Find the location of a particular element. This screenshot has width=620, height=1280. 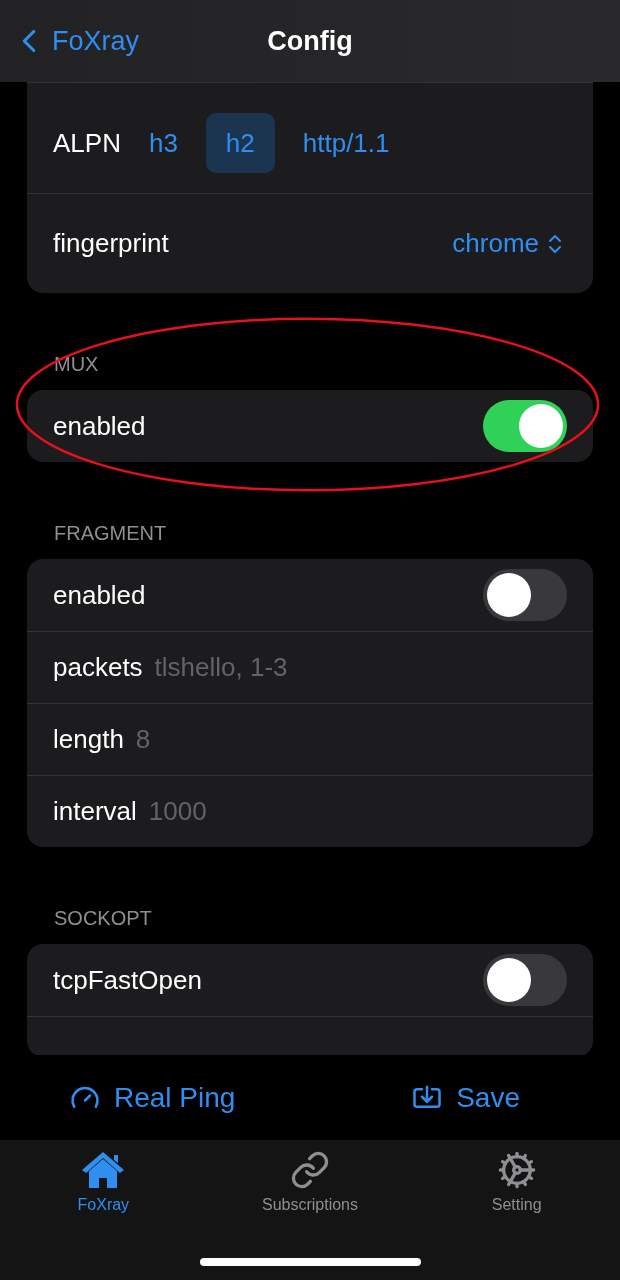

segment-option: h3 is located at coordinates (163, 143).